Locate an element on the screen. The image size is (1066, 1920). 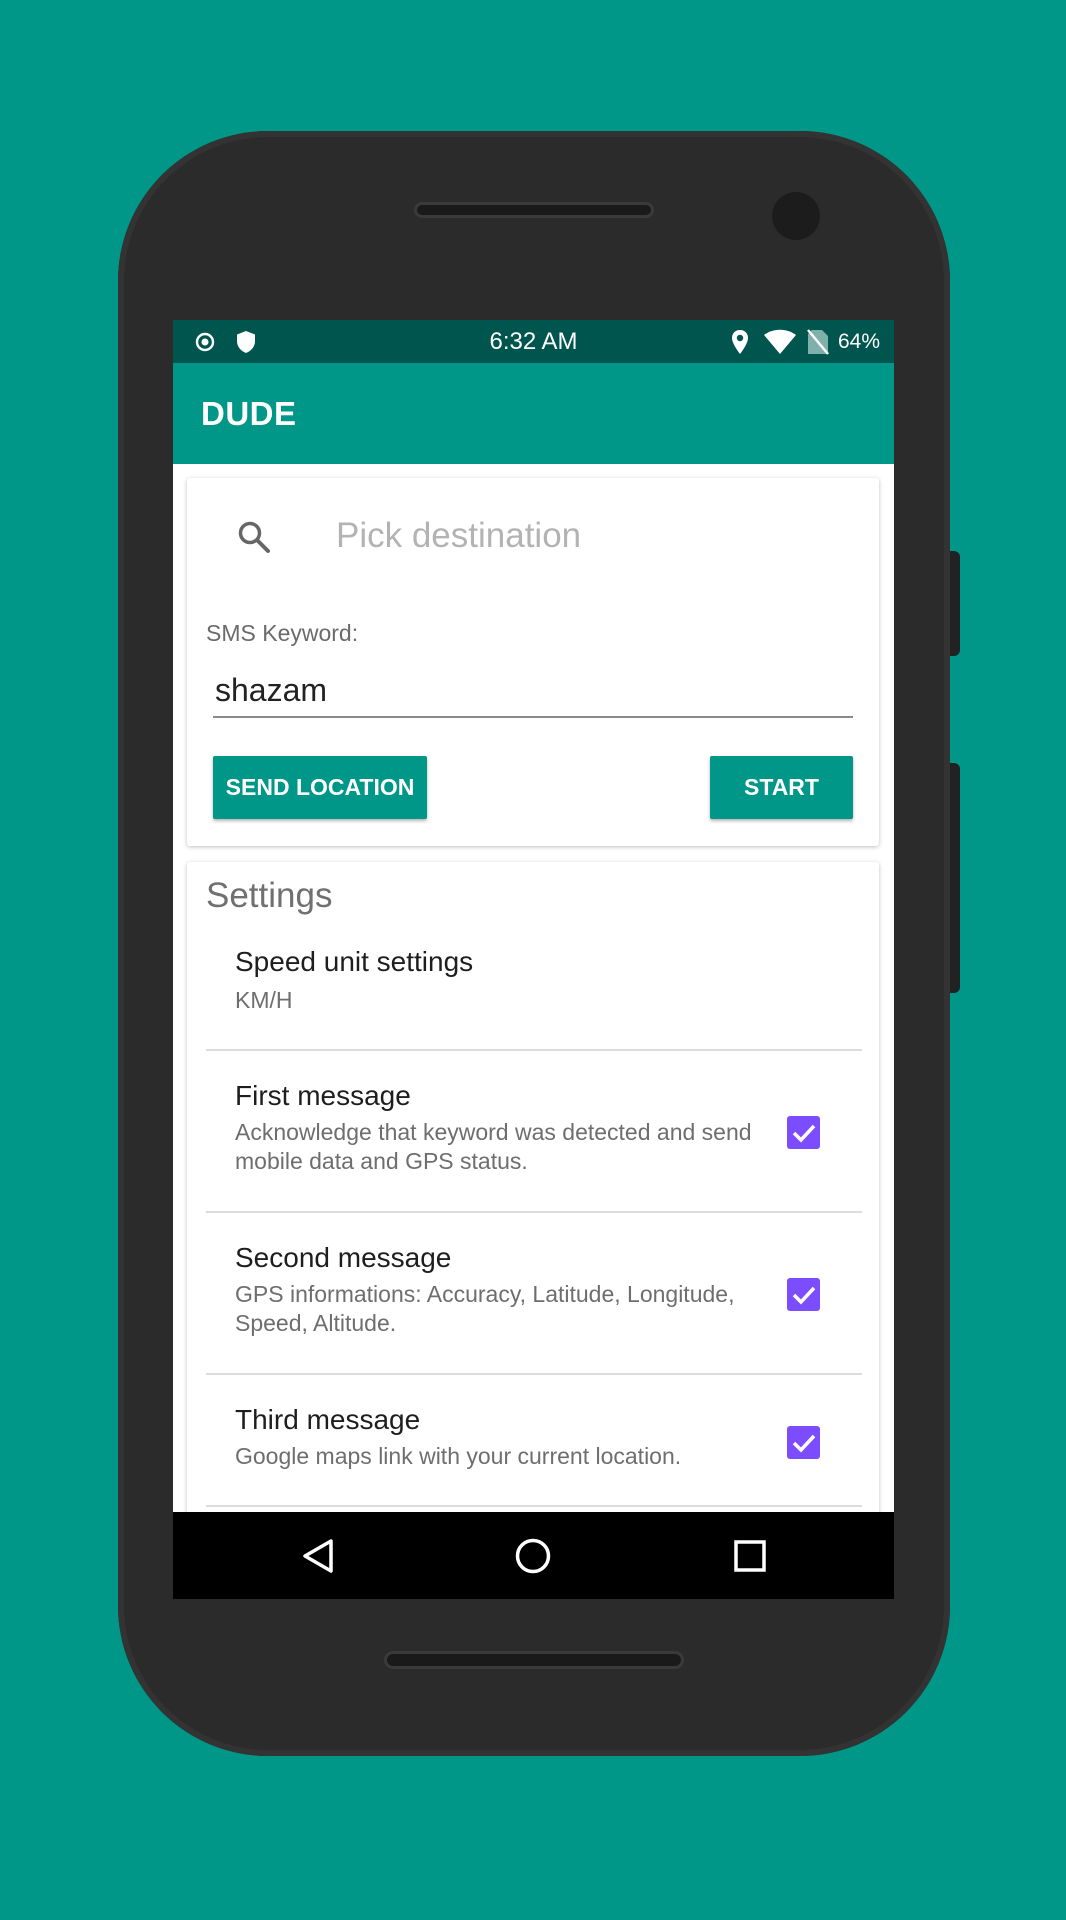
power-button is located at coordinates (955, 878).